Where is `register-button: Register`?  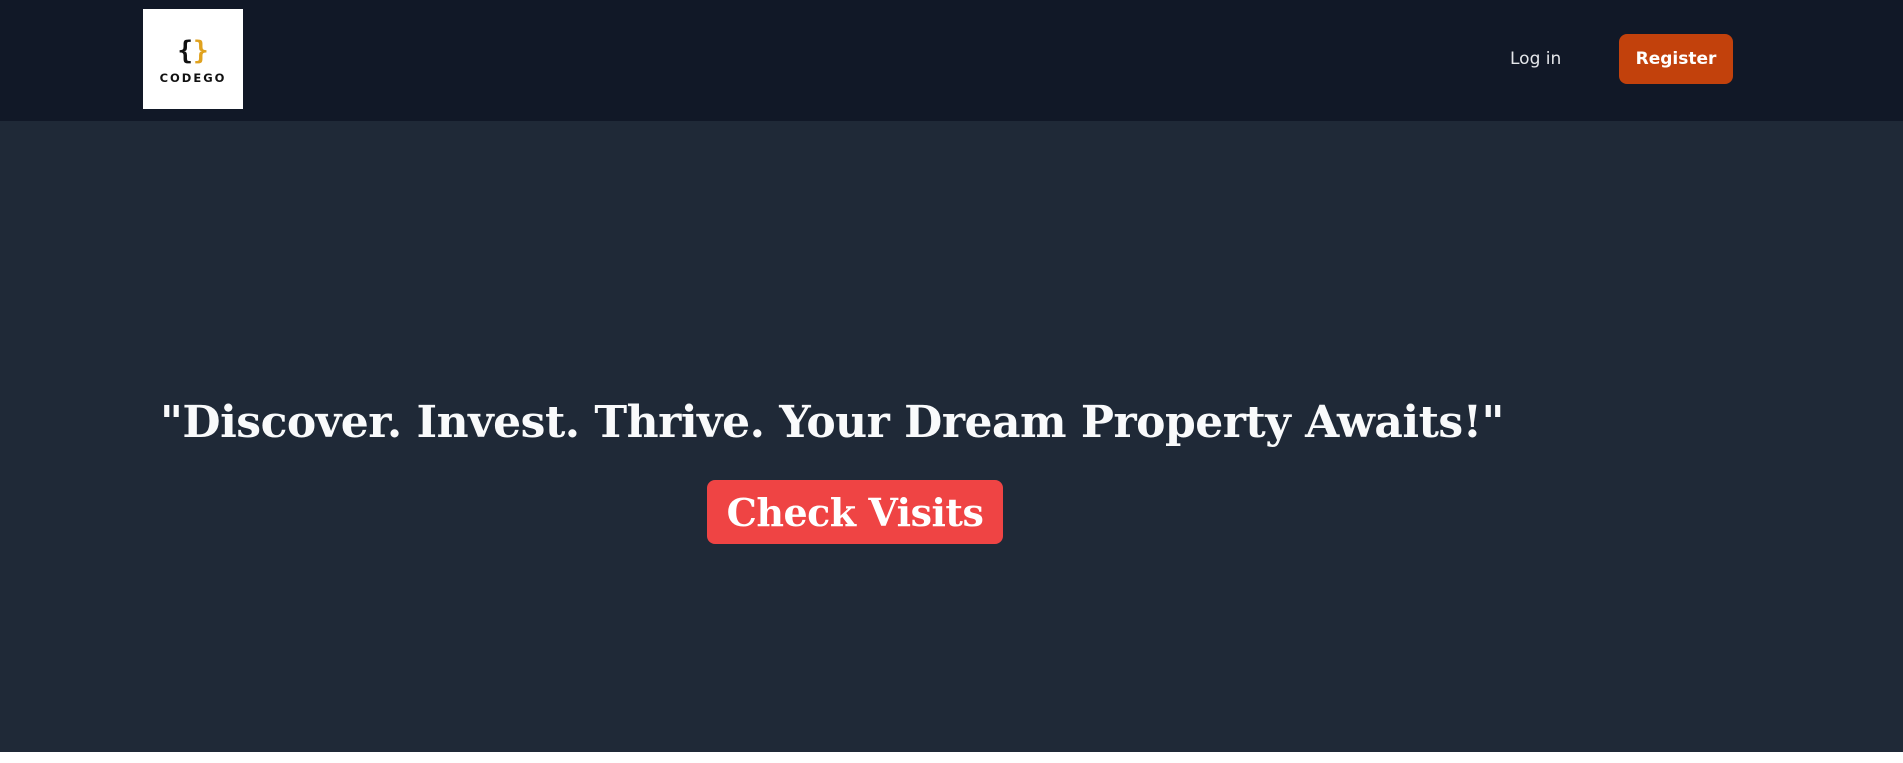
register-button: Register is located at coordinates (1676, 59).